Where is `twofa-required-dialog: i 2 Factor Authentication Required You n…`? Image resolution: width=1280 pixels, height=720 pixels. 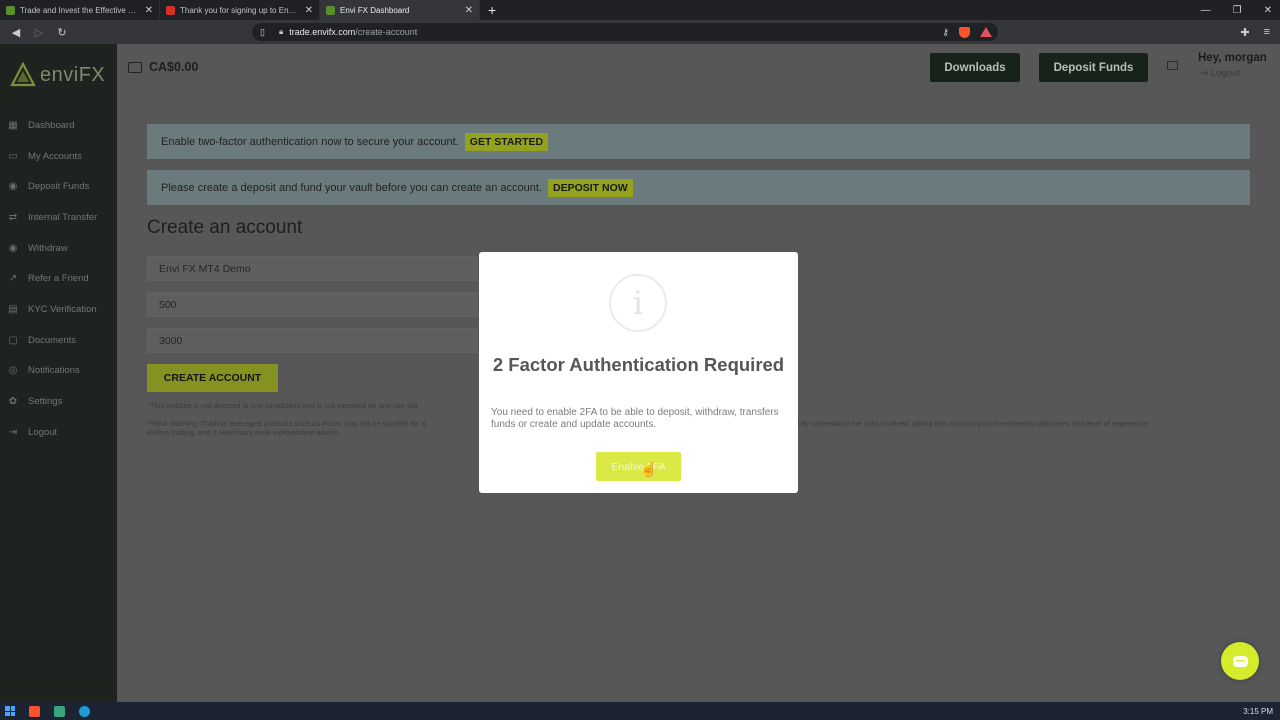 twofa-required-dialog: i 2 Factor Authentication Required You n… is located at coordinates (638, 372).